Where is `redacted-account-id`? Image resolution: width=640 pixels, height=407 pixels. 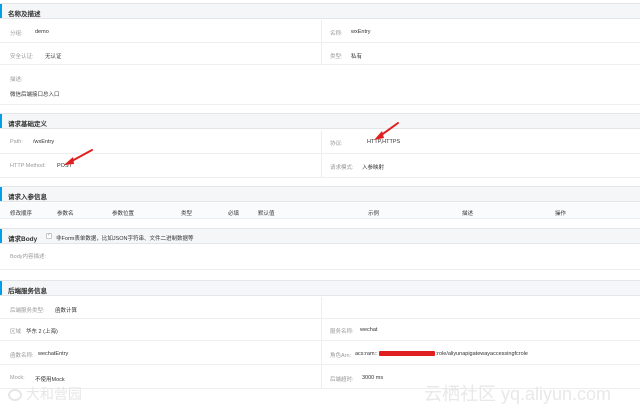
redacted-account-id is located at coordinates (406, 354).